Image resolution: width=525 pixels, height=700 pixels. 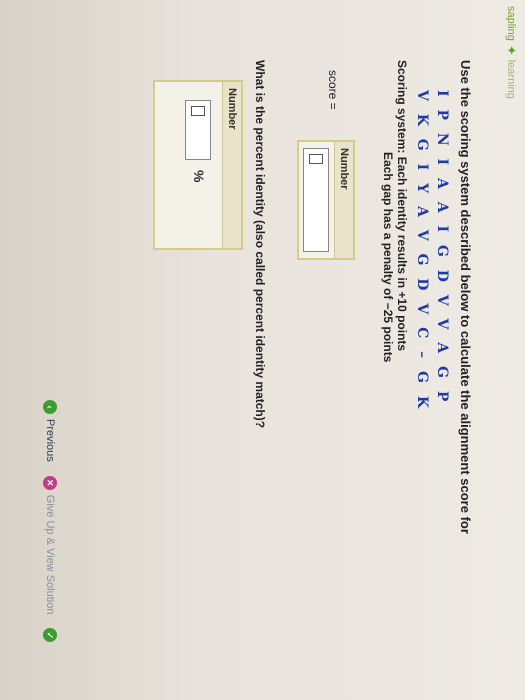 I want to click on footer-nav: ‹ Previous ✕ Give Up & View Solution ✓, so click(x=50, y=521).